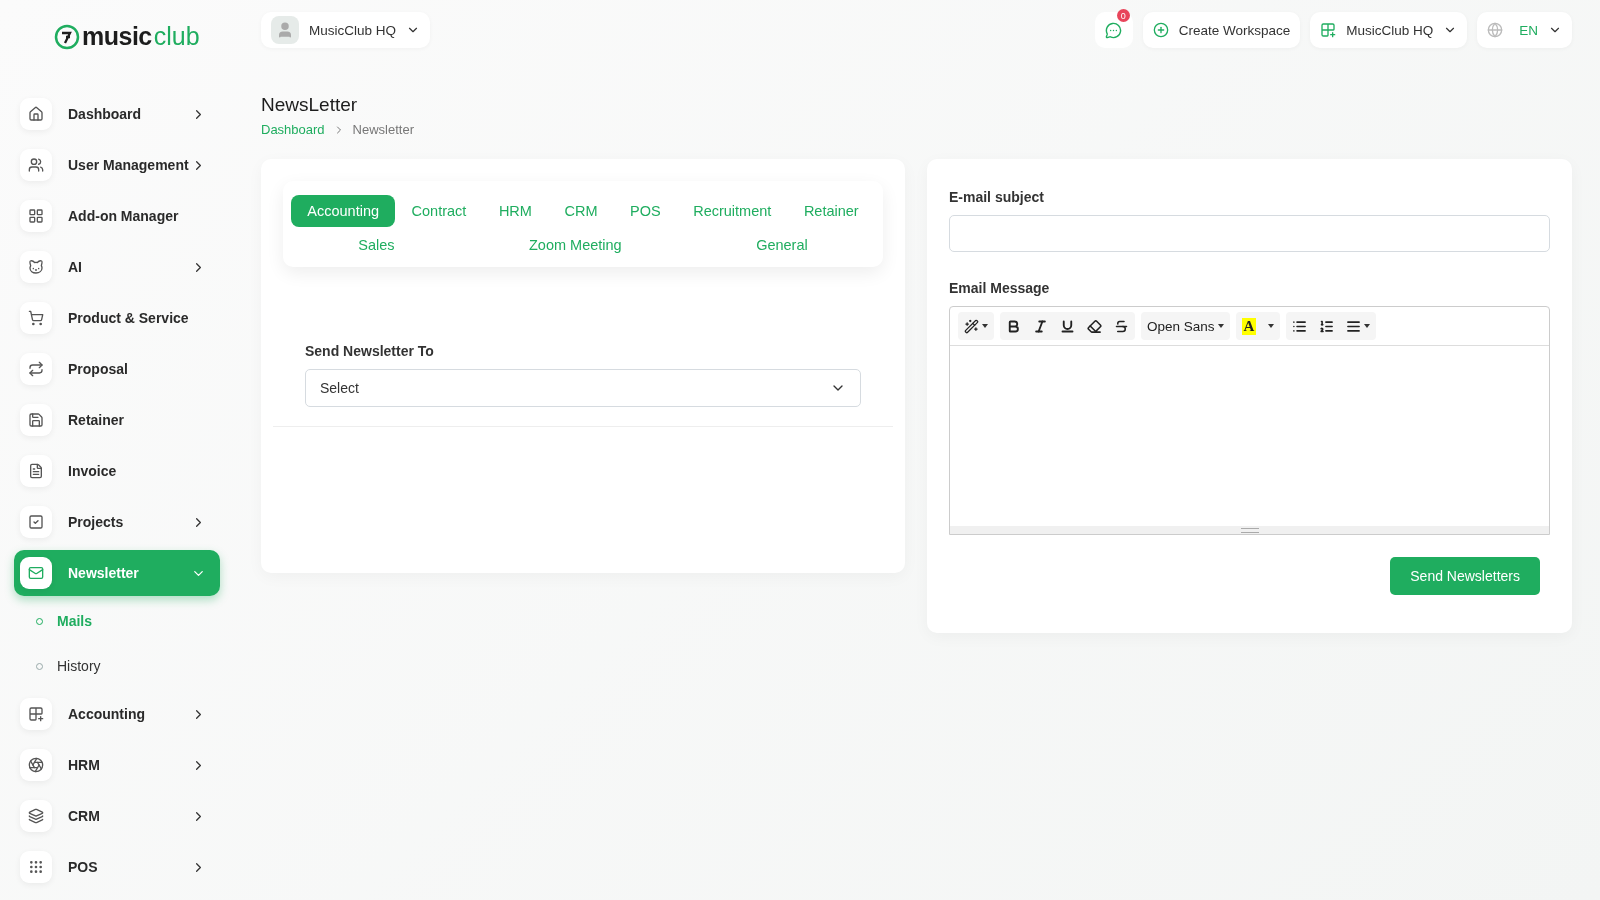 The image size is (1600, 900). Describe the element at coordinates (117, 369) in the screenshot. I see `sidebar-item: Proposal` at that location.